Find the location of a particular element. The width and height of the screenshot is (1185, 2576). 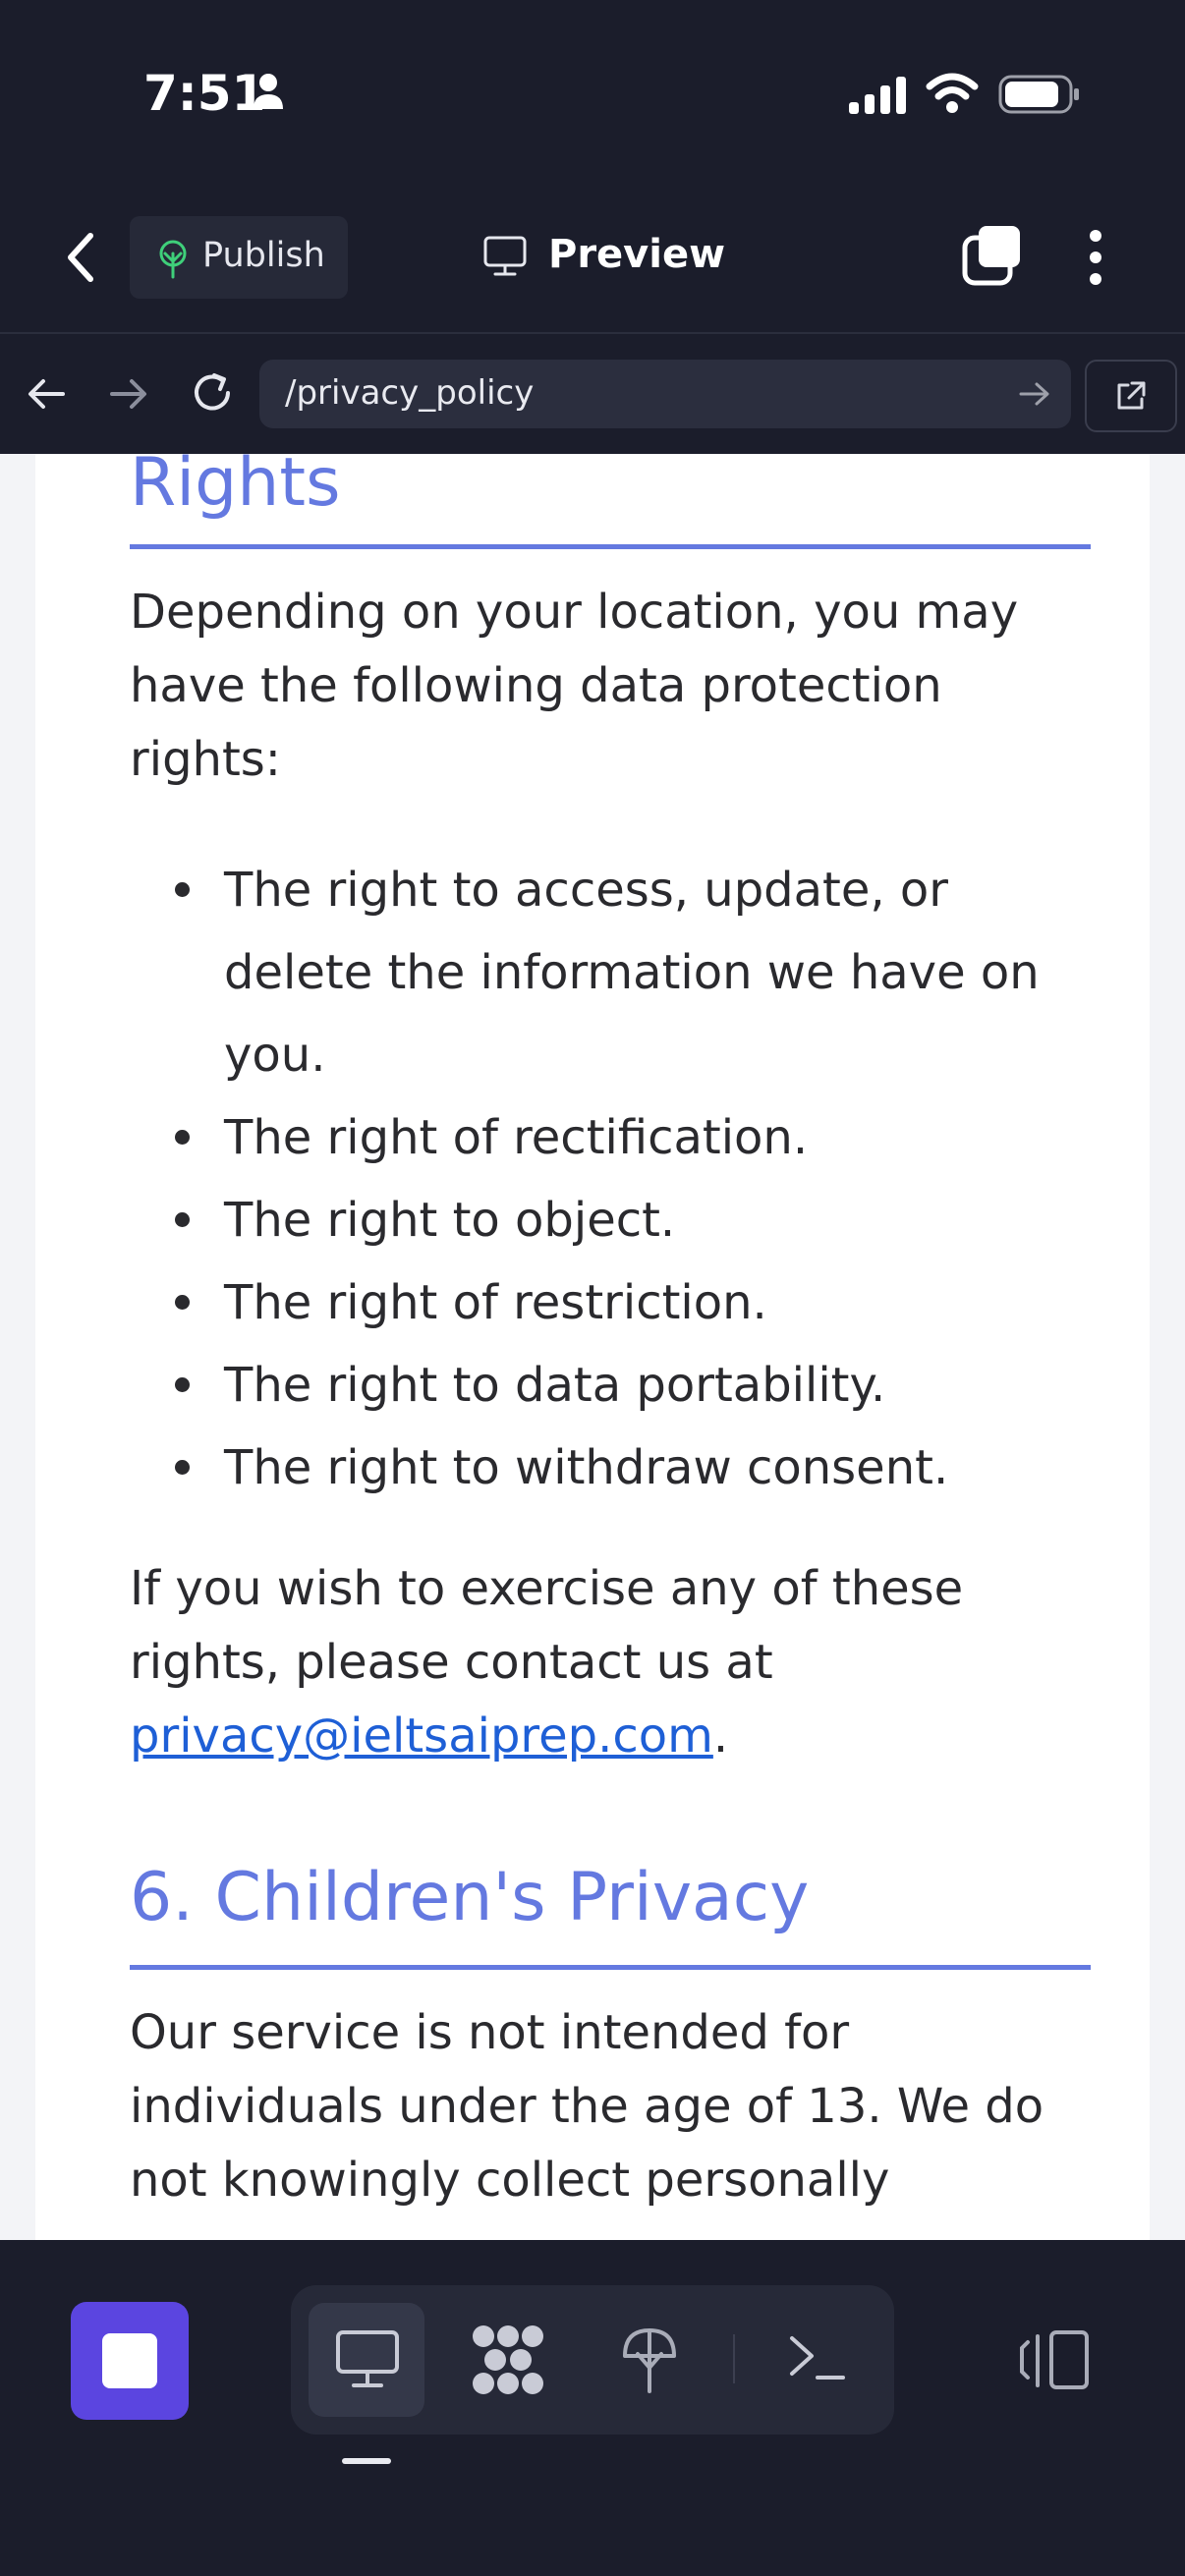

section6-heading: 6. Children's Privacy is located at coordinates (470, 1897).